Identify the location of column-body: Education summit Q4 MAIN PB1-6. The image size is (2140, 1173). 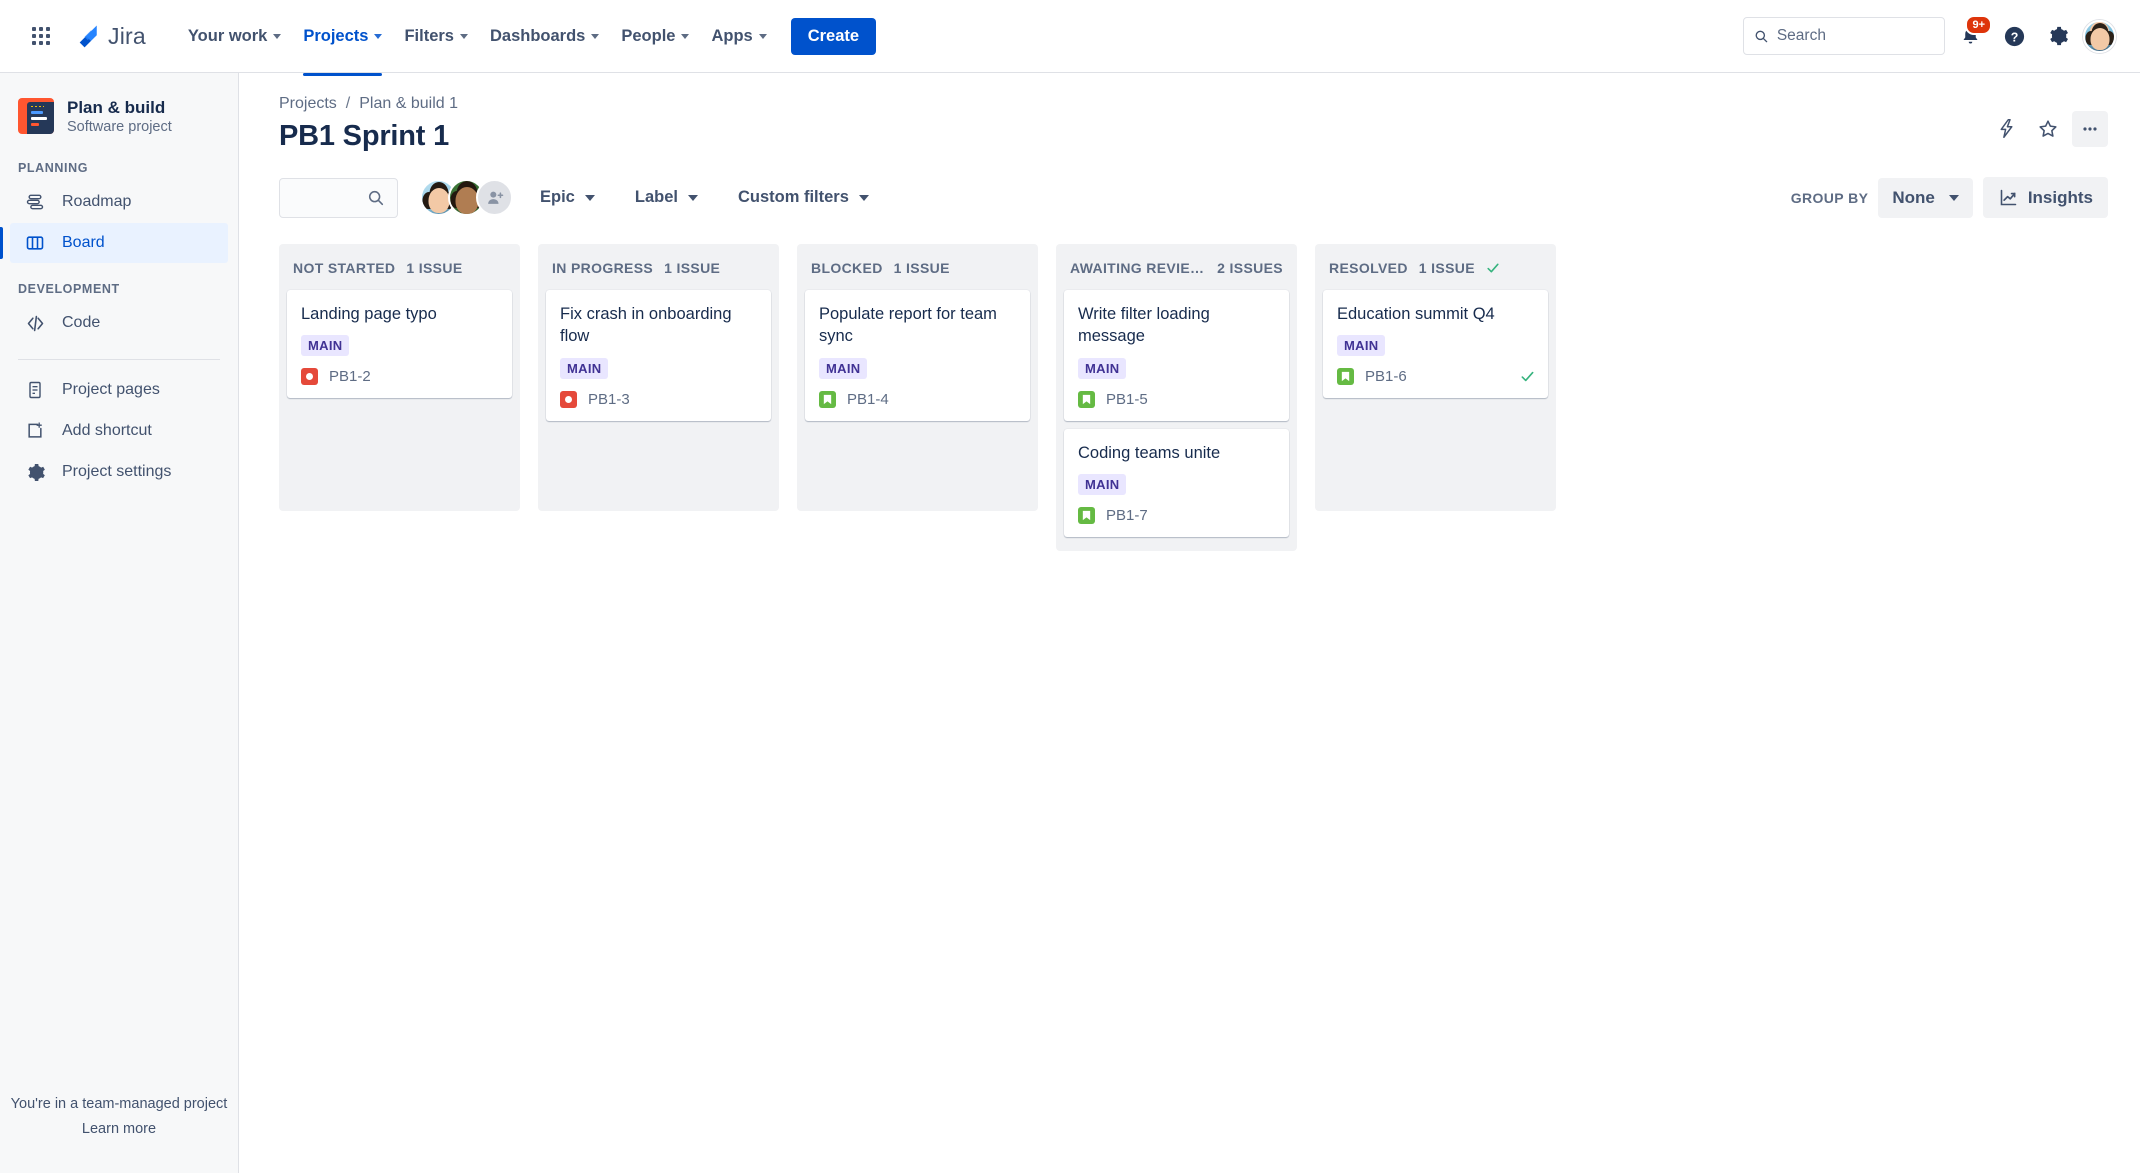
(1435, 397).